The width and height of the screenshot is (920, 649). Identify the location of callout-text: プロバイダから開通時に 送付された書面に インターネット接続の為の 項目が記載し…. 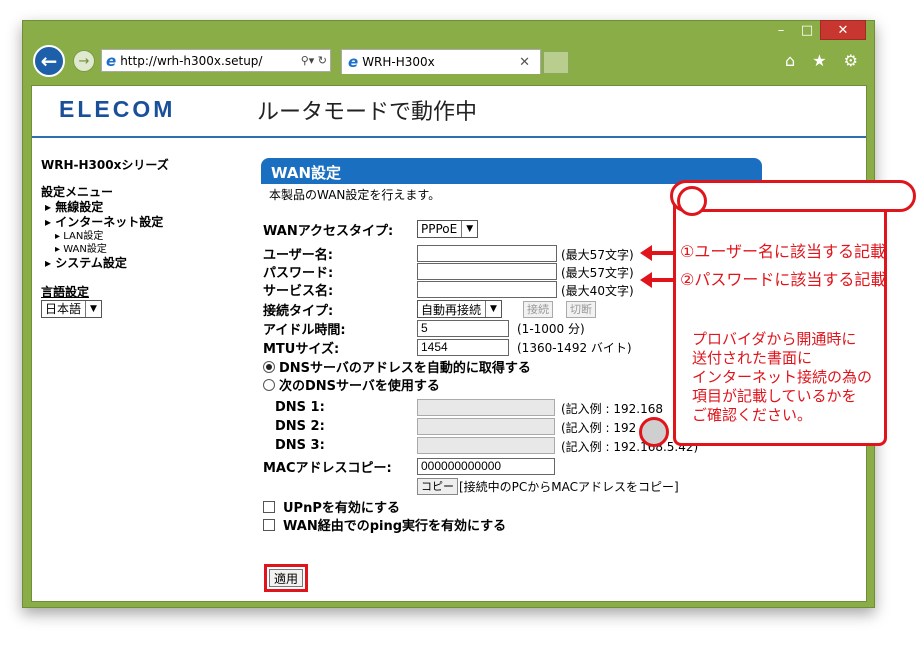
(782, 377).